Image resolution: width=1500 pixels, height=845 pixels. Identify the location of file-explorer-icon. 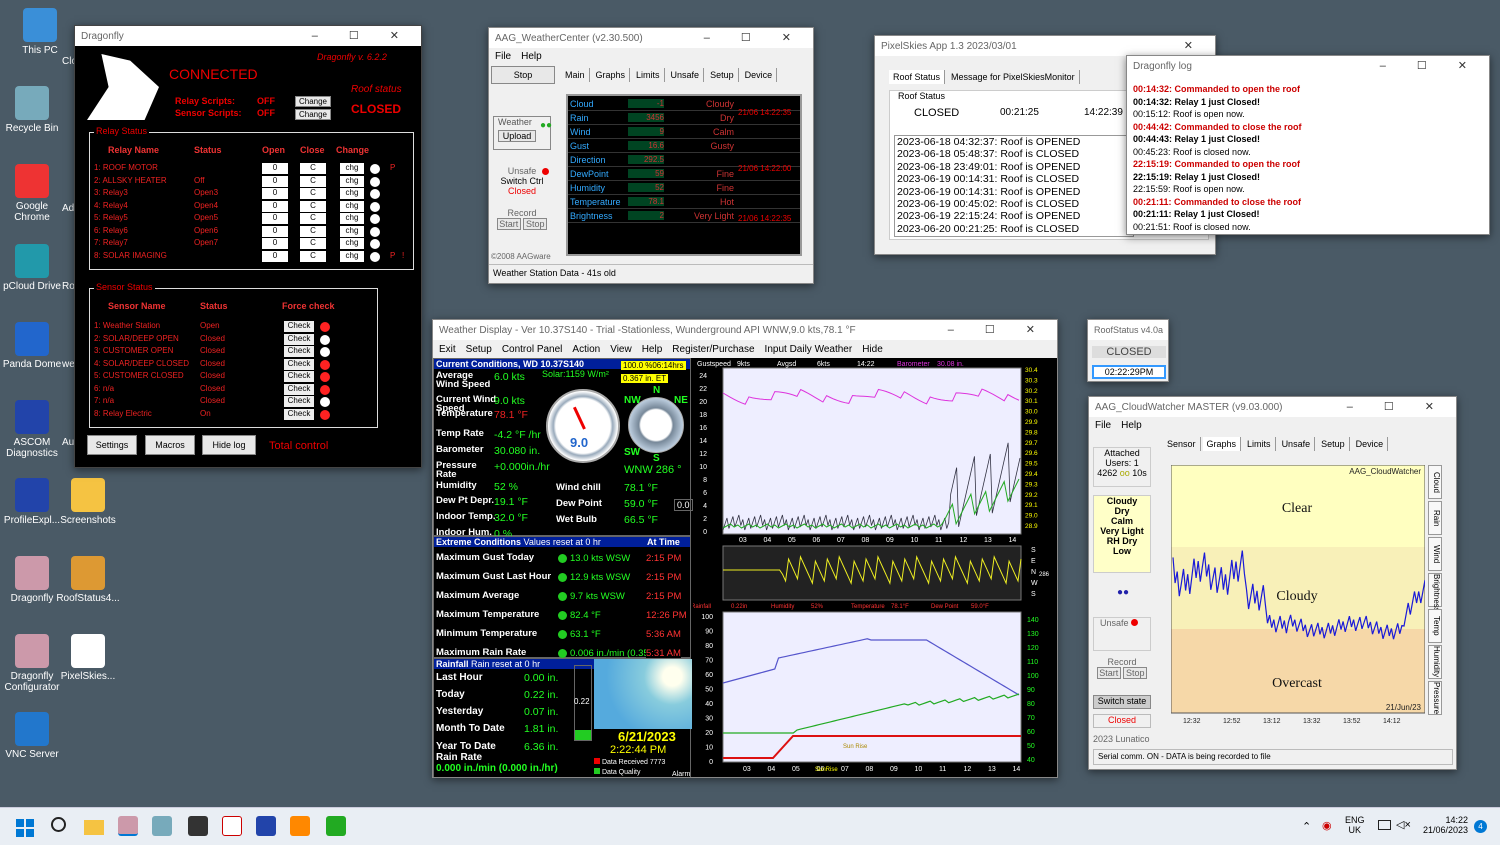
(94, 827).